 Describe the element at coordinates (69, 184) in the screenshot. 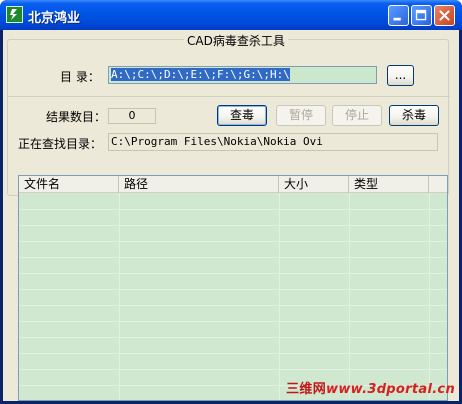

I see `column-header-filename: 文件名` at that location.